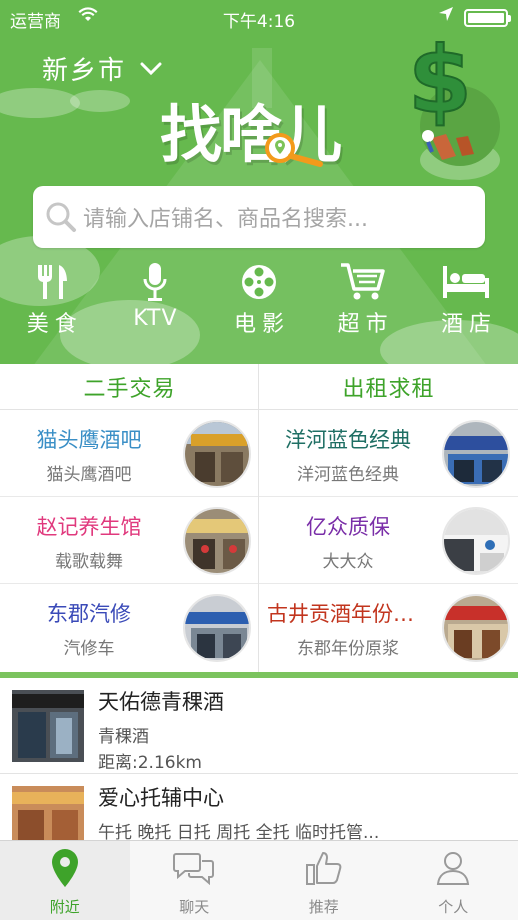  Describe the element at coordinates (259, 18) in the screenshot. I see `status-bar: 运营商 下午4:16` at that location.